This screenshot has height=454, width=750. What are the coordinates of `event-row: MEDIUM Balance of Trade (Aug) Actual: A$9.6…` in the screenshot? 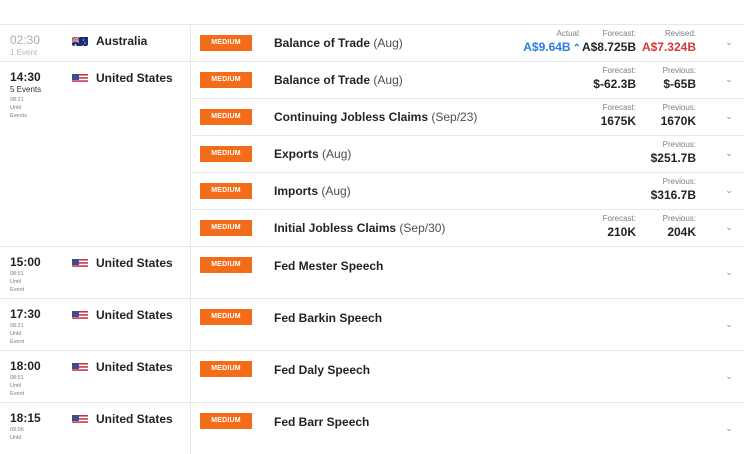 It's located at (467, 43).